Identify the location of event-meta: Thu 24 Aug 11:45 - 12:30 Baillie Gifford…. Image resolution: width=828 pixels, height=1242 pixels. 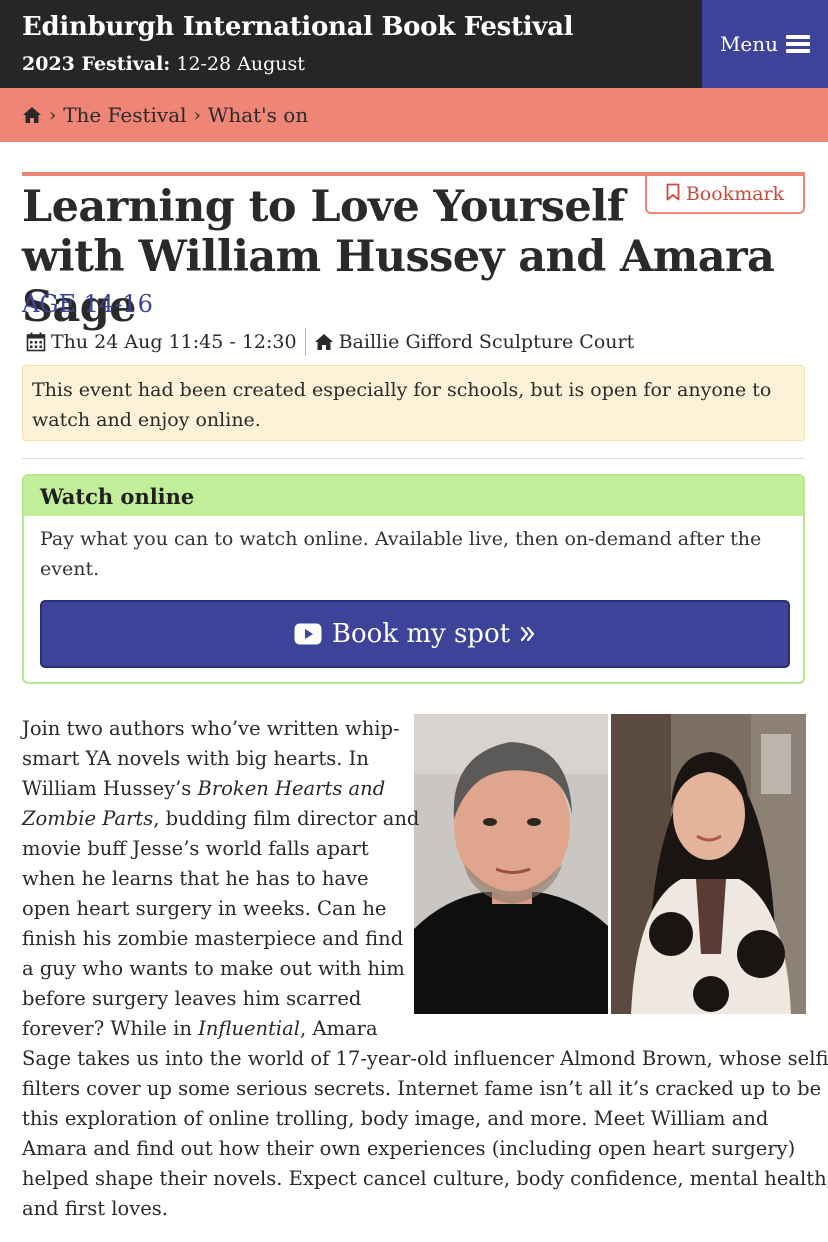
(330, 342).